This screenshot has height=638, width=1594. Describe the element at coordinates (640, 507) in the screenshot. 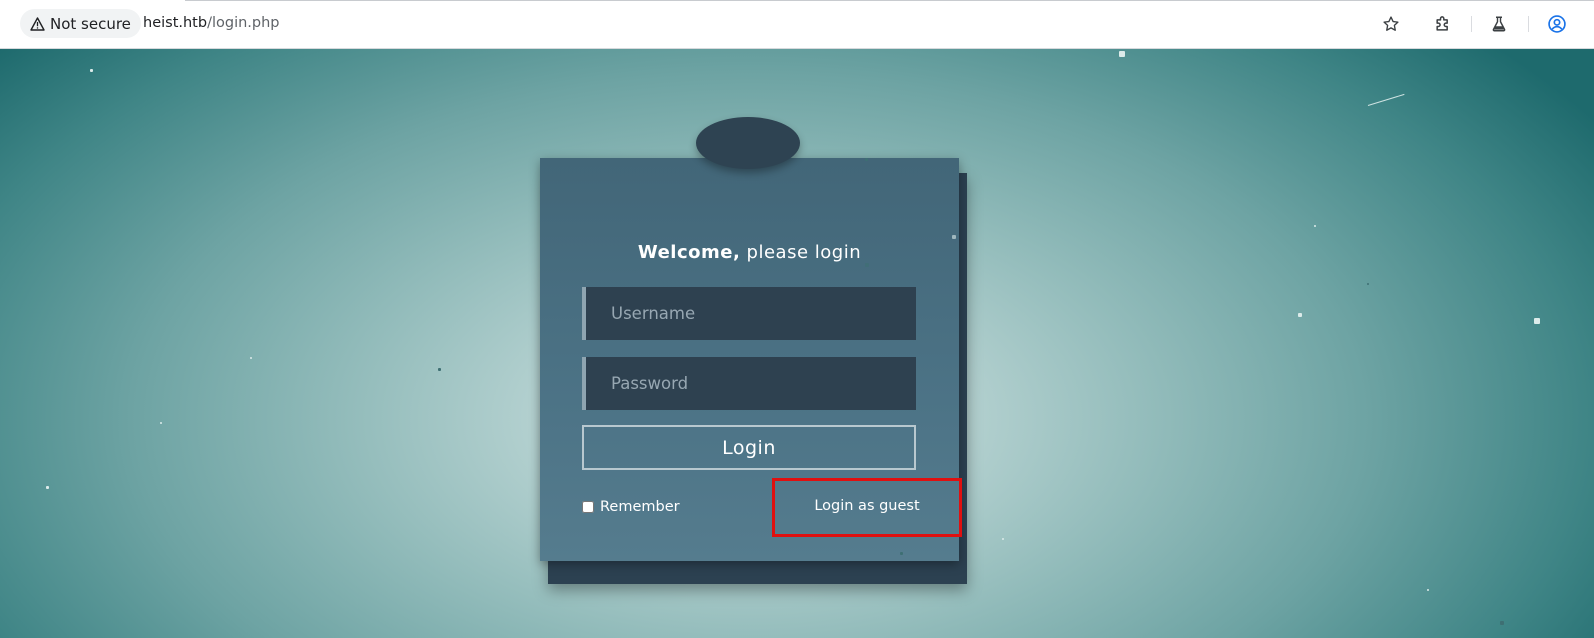

I see `remember-label: Remember` at that location.